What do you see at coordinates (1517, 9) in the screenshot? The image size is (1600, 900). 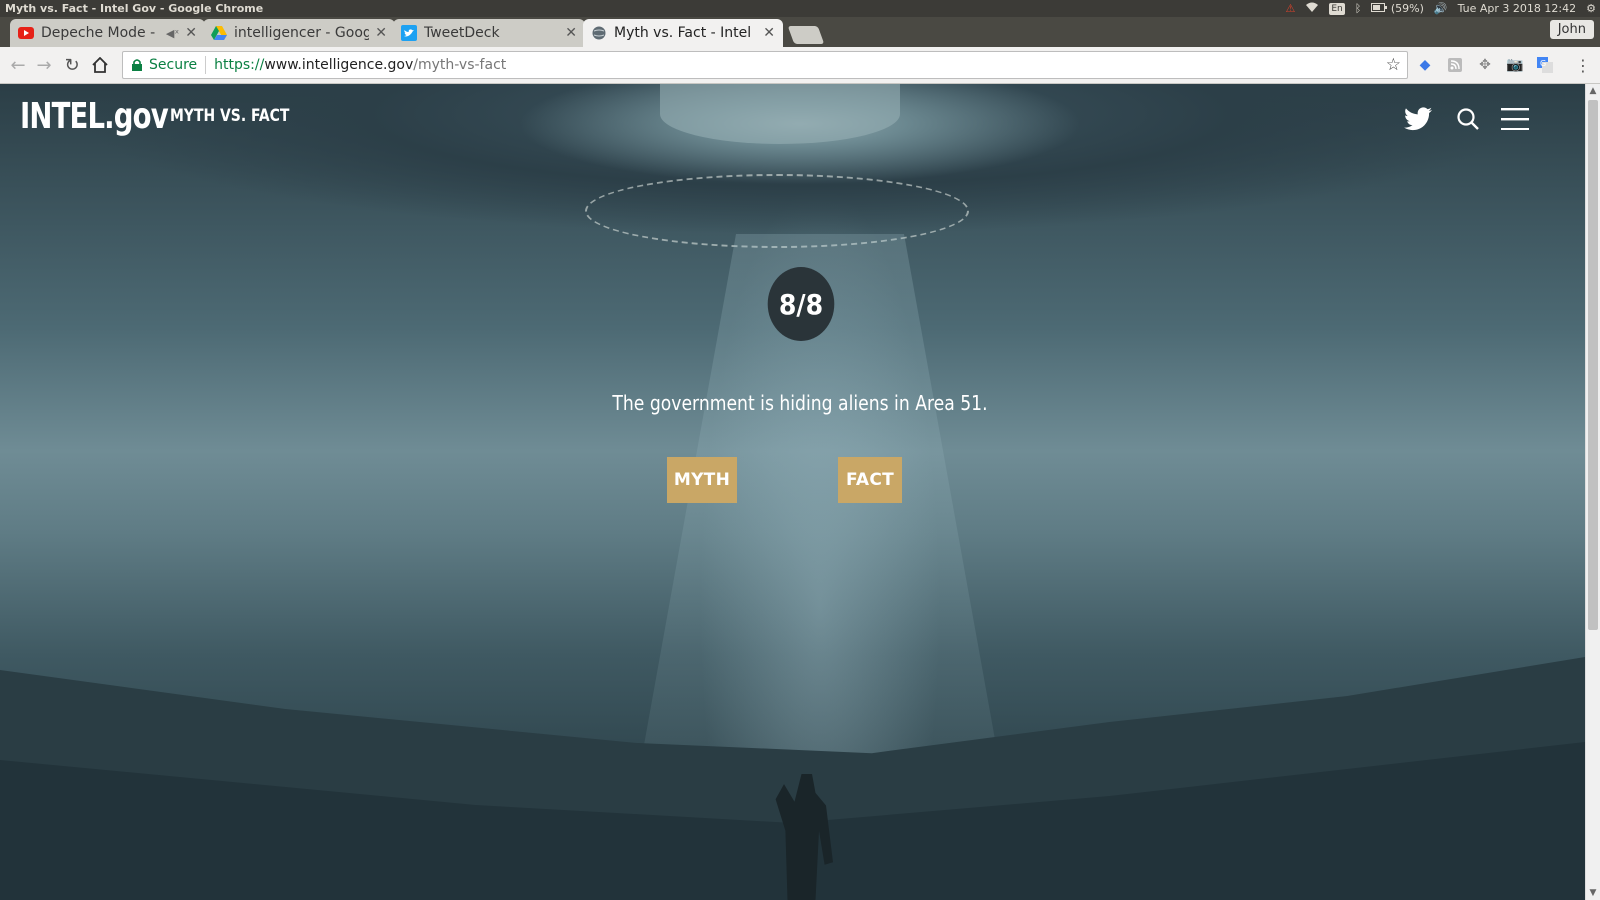 I see `clock: Tue Apr 3 2018 12:42` at bounding box center [1517, 9].